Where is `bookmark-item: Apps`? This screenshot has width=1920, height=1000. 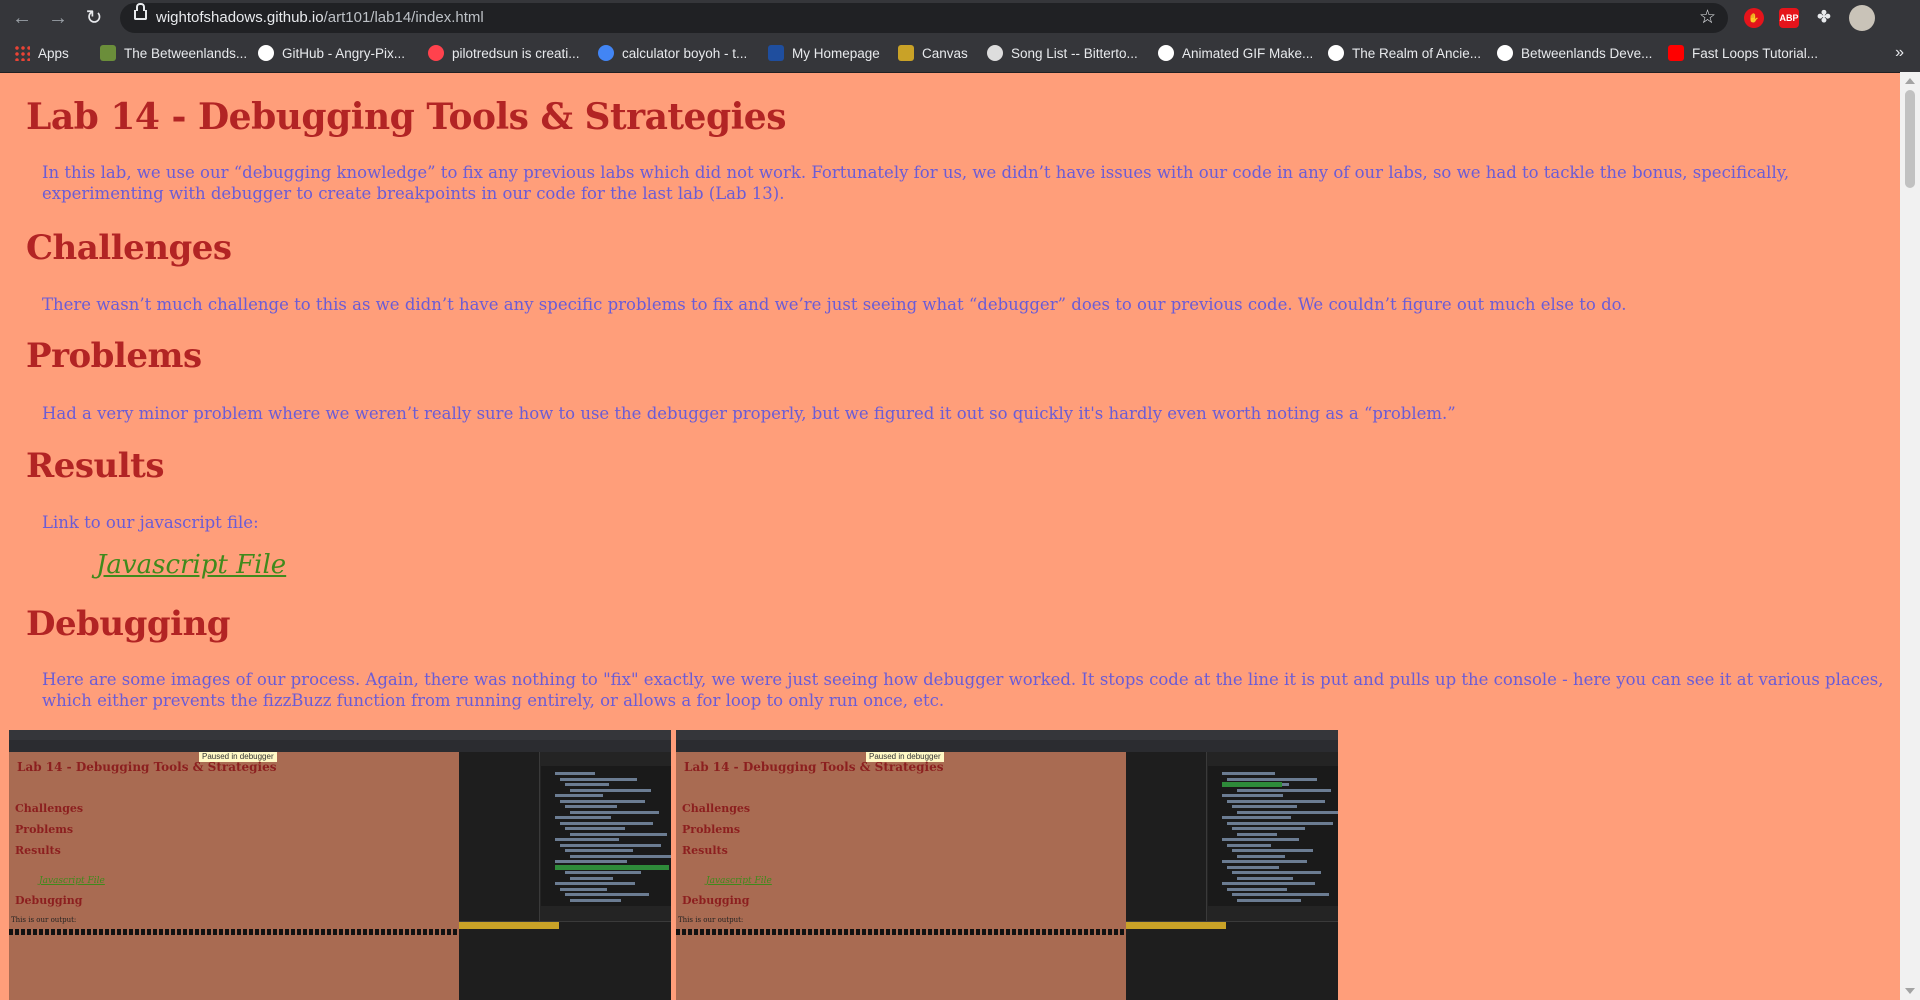 bookmark-item: Apps is located at coordinates (41, 54).